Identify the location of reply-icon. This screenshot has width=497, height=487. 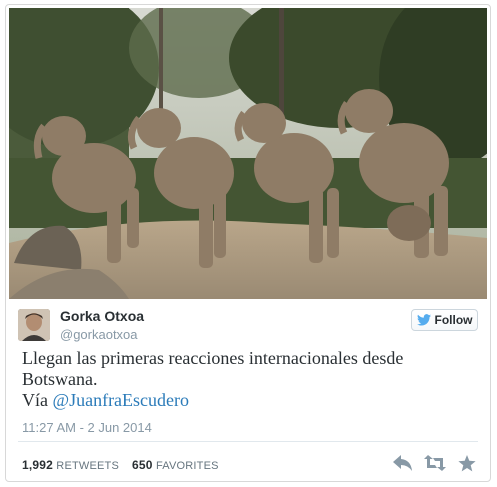
(403, 463).